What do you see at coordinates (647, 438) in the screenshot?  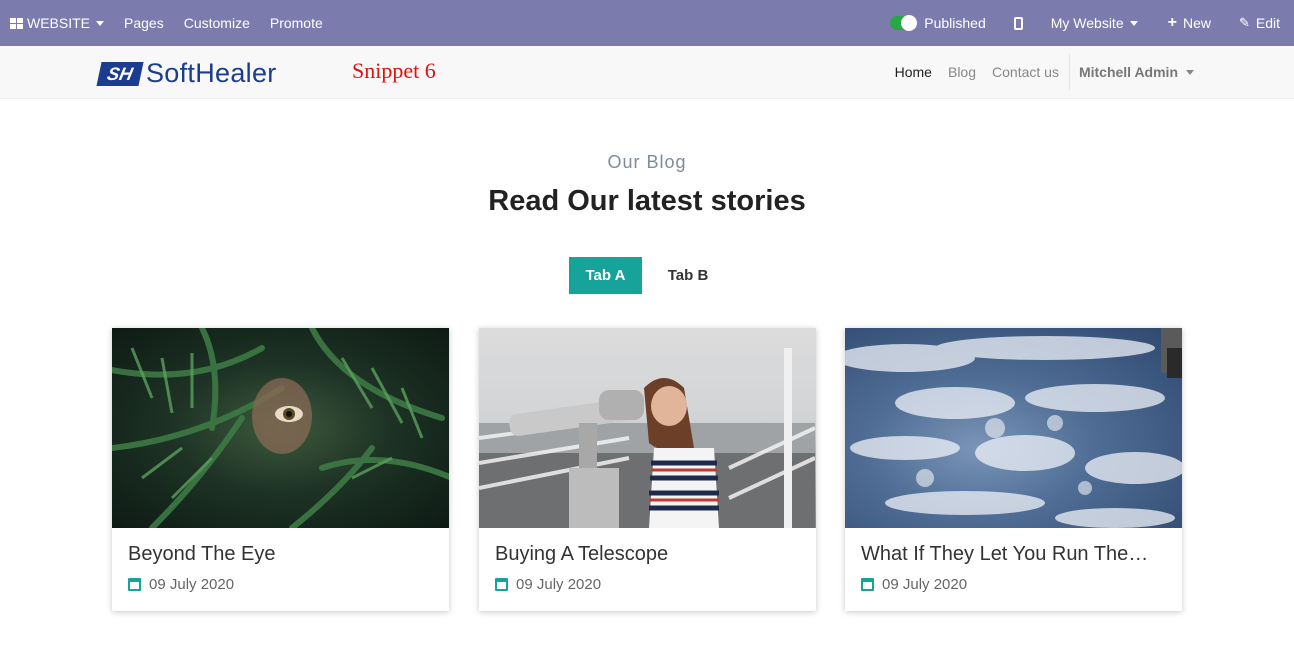 I see `telescope-illustration` at bounding box center [647, 438].